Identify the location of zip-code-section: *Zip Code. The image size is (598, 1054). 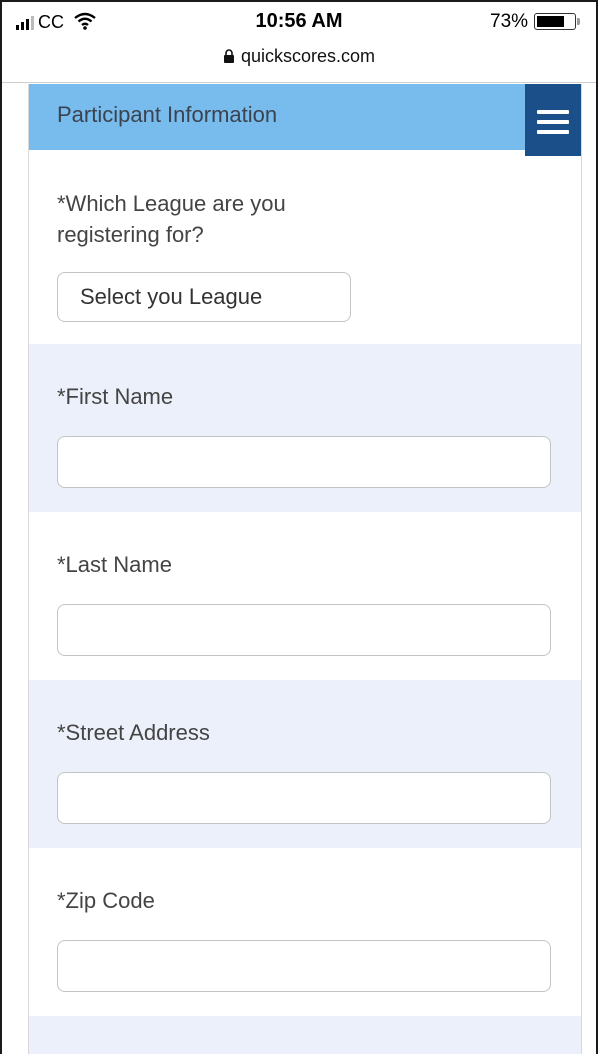
(305, 932).